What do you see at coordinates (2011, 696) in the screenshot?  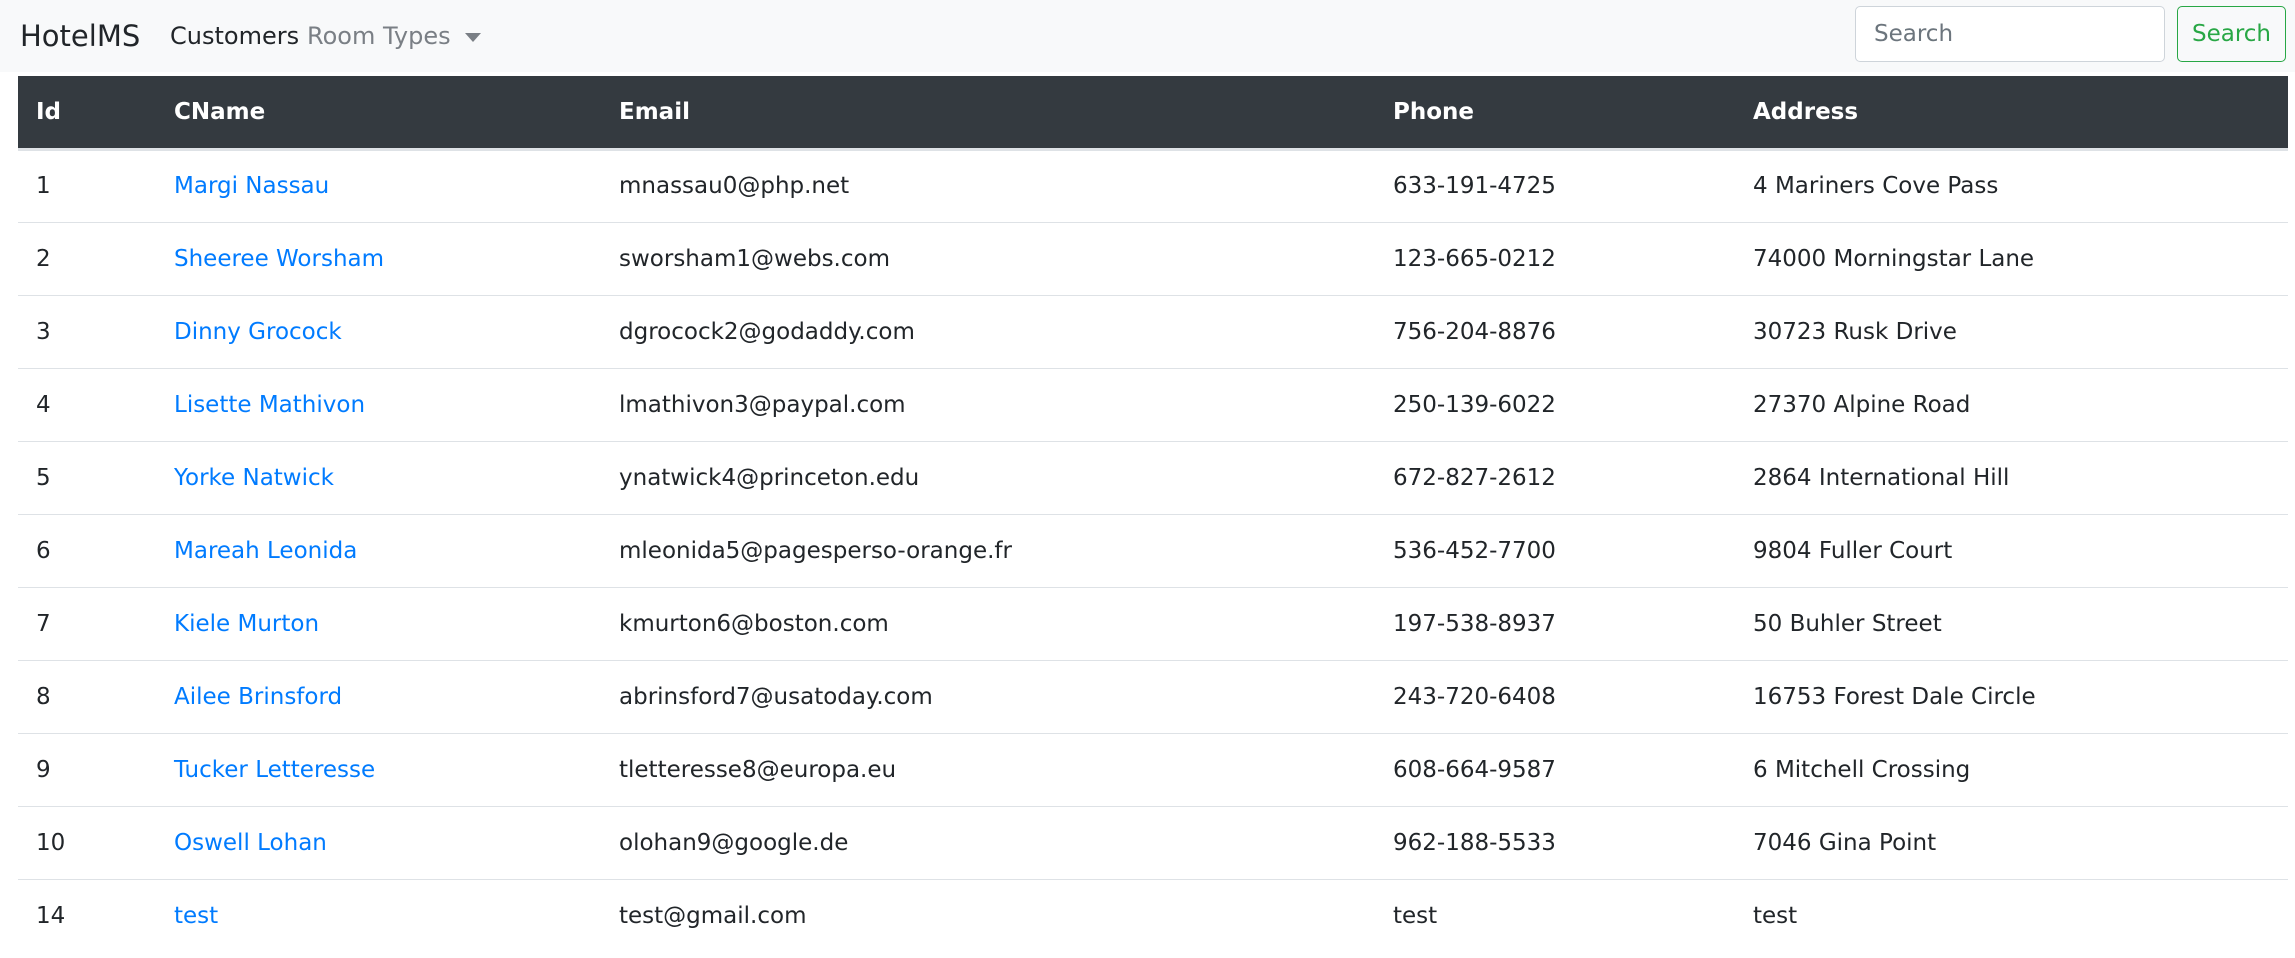 I see `cell-address: 16753 Forest Dale Circle` at bounding box center [2011, 696].